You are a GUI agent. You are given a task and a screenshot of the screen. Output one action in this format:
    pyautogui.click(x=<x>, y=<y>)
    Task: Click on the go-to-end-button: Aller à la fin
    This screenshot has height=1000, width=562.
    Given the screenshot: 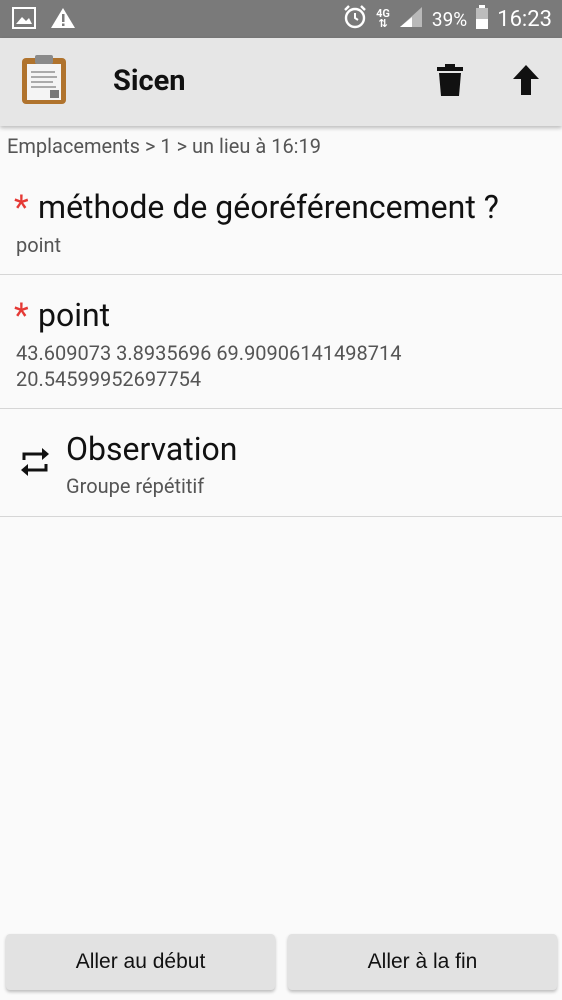 What is the action you would take?
    pyautogui.click(x=422, y=962)
    